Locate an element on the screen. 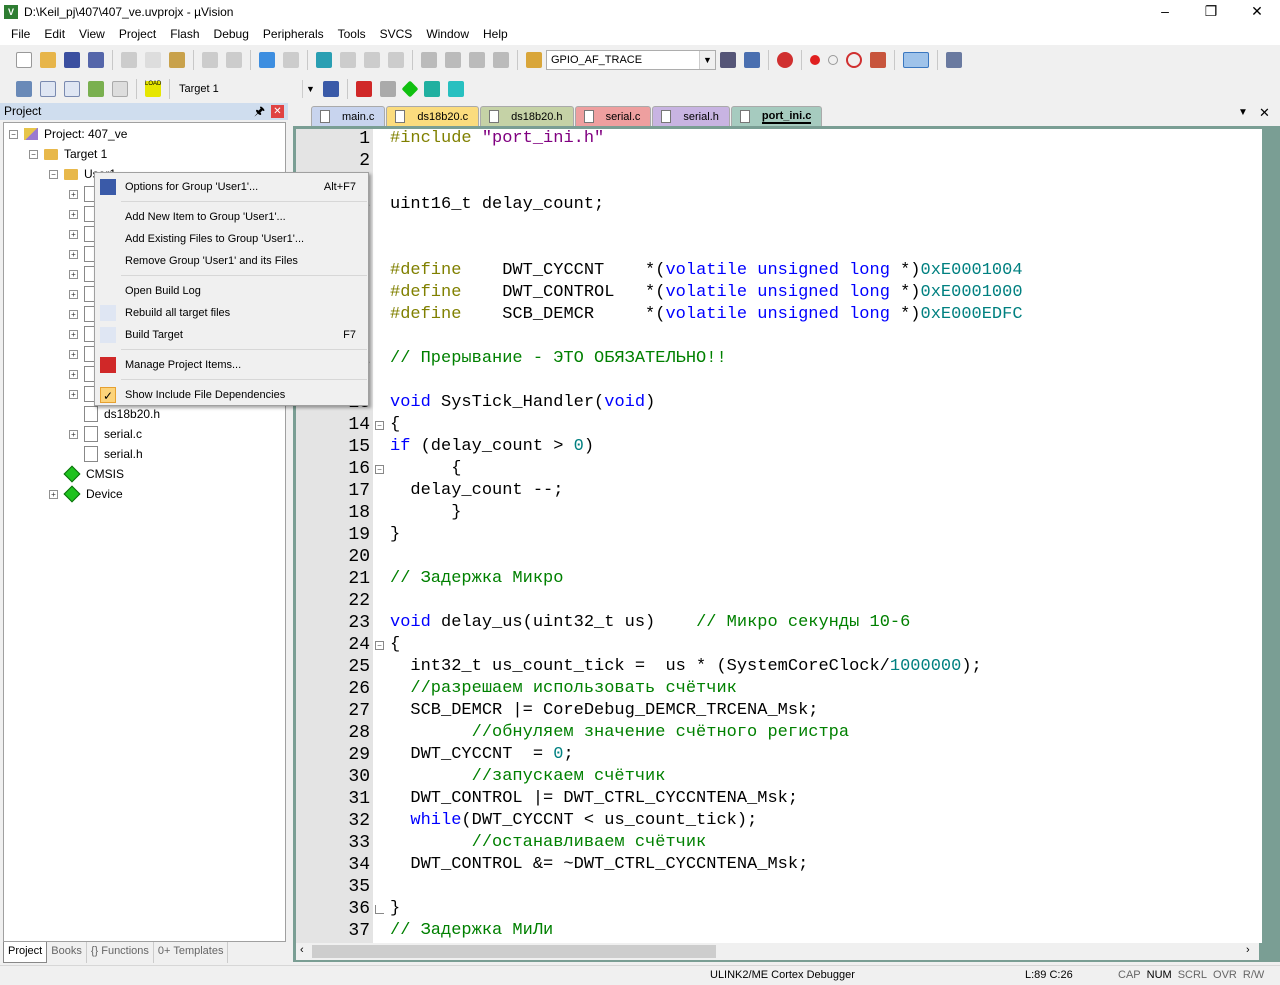  incremental-find-icon is located at coordinates (752, 60).